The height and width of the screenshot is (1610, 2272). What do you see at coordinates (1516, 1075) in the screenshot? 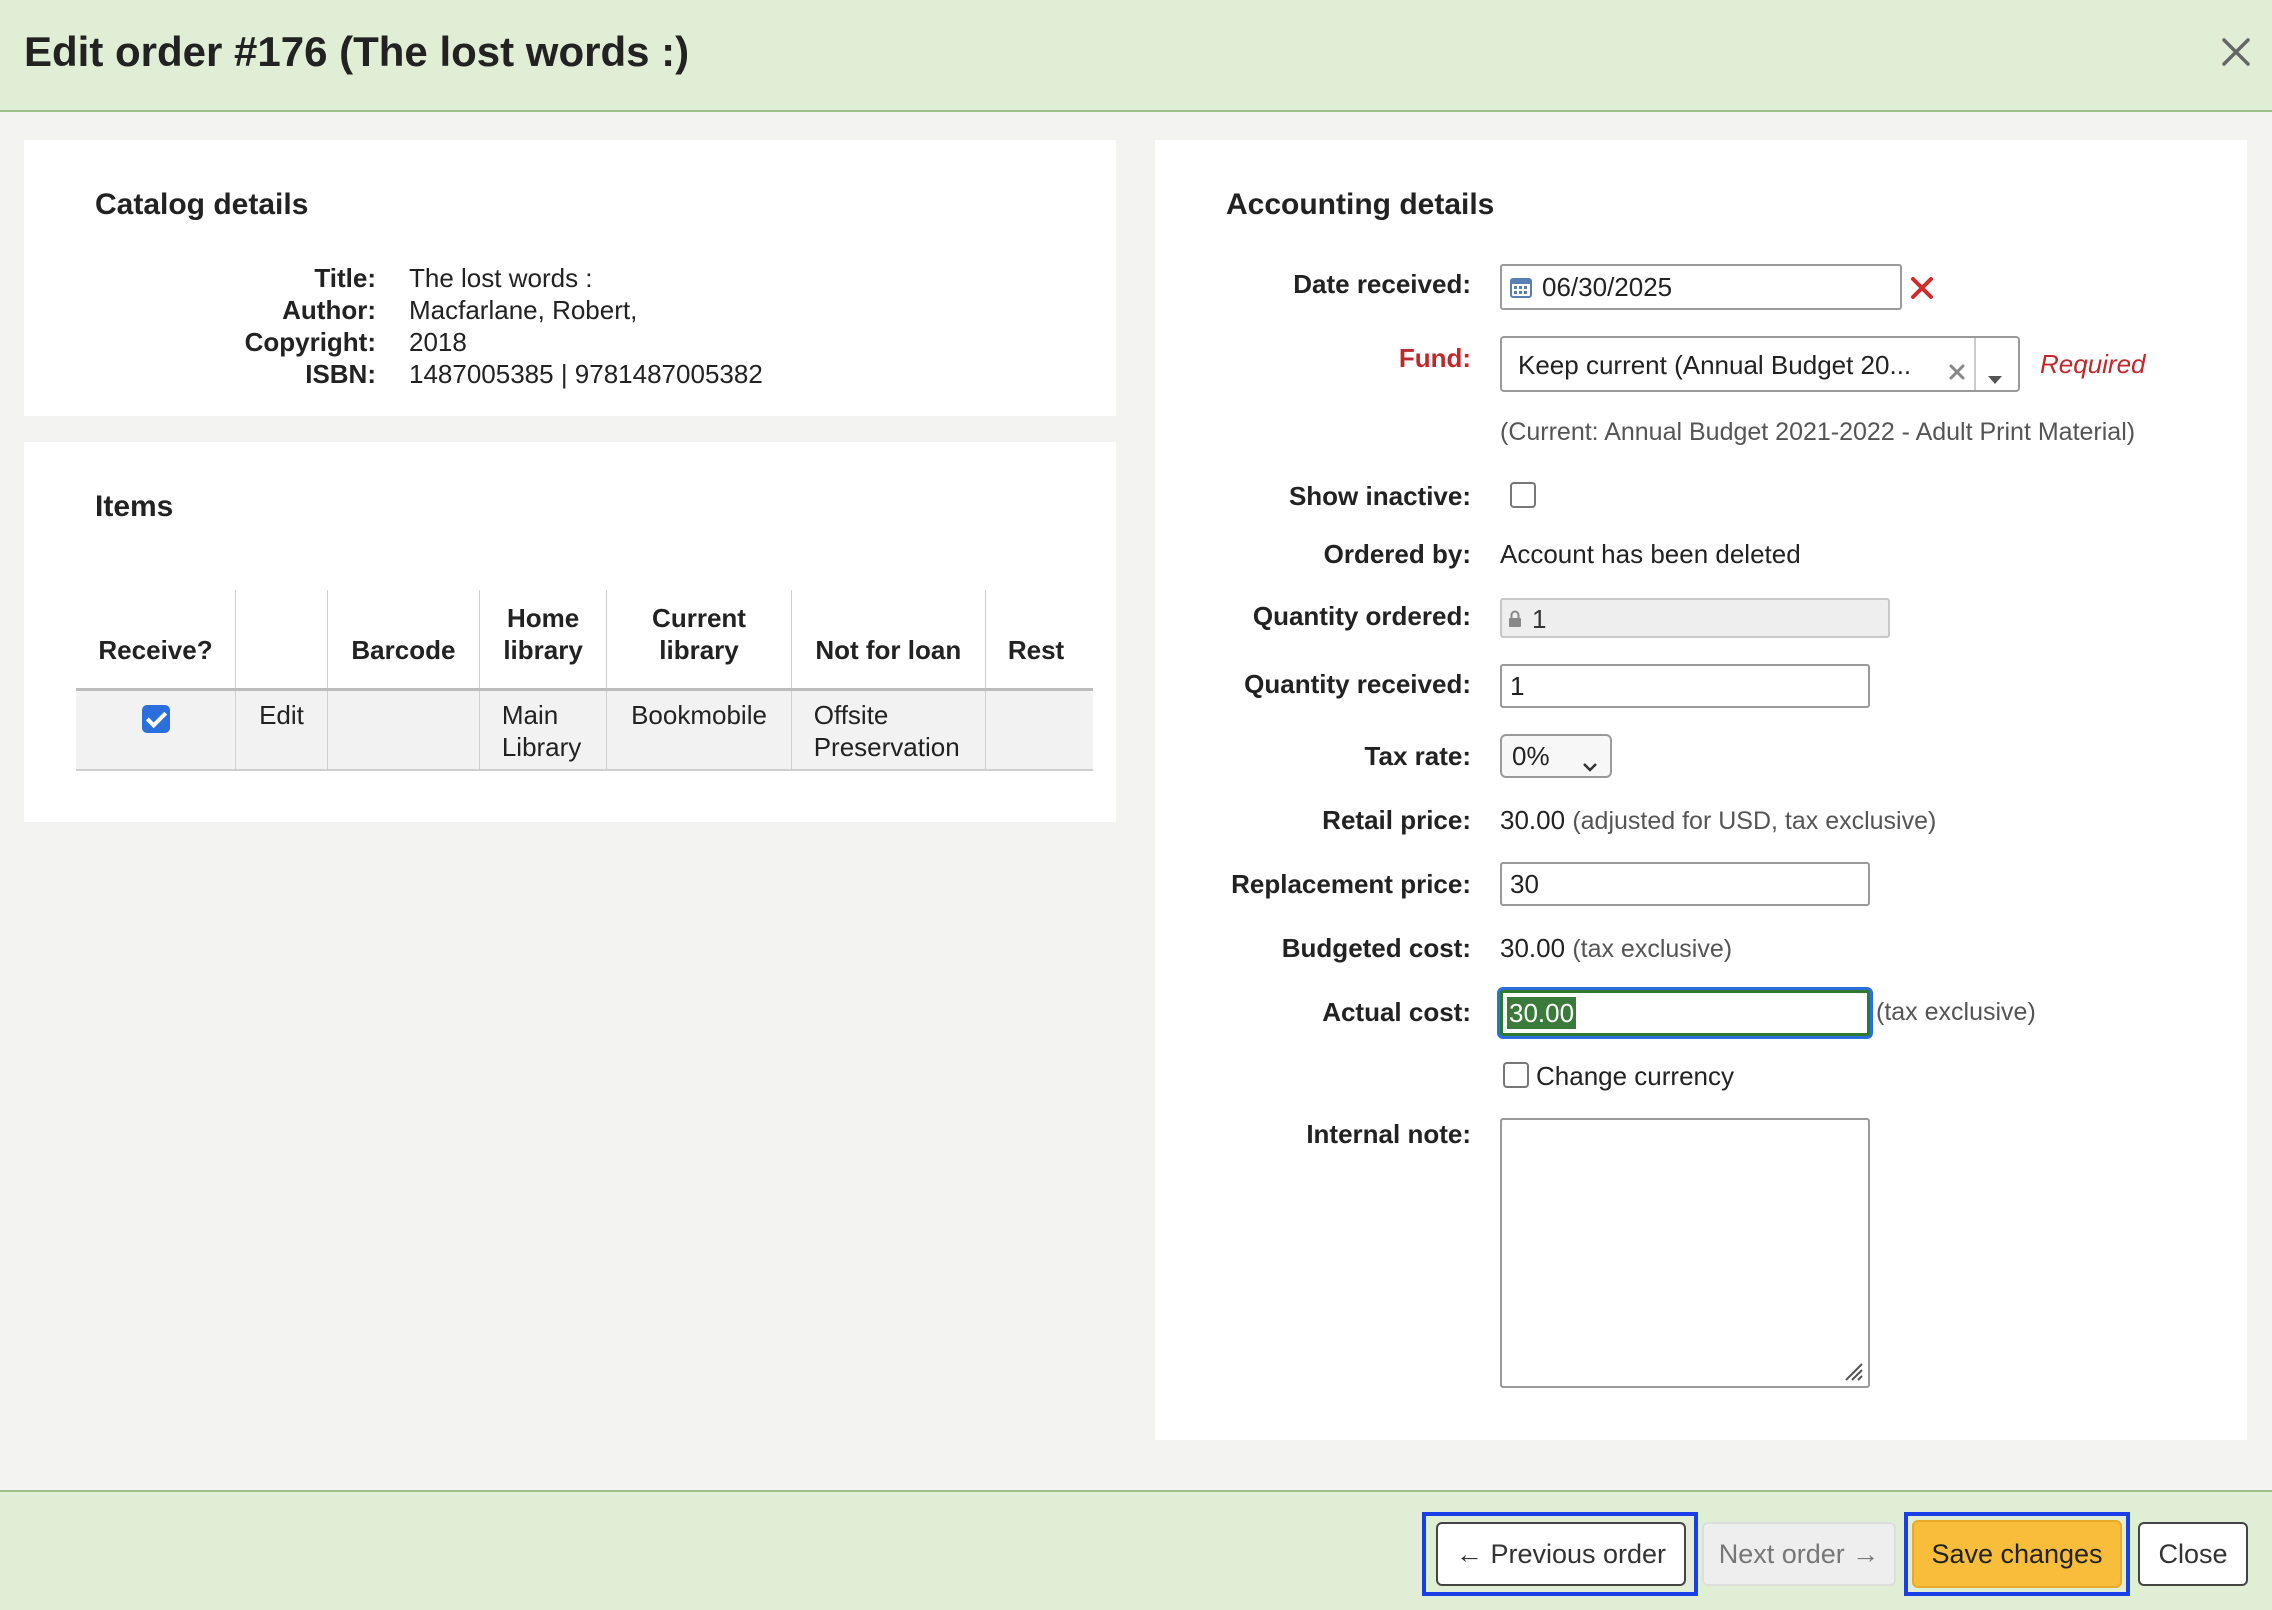
I see `change-currency-checkbox` at bounding box center [1516, 1075].